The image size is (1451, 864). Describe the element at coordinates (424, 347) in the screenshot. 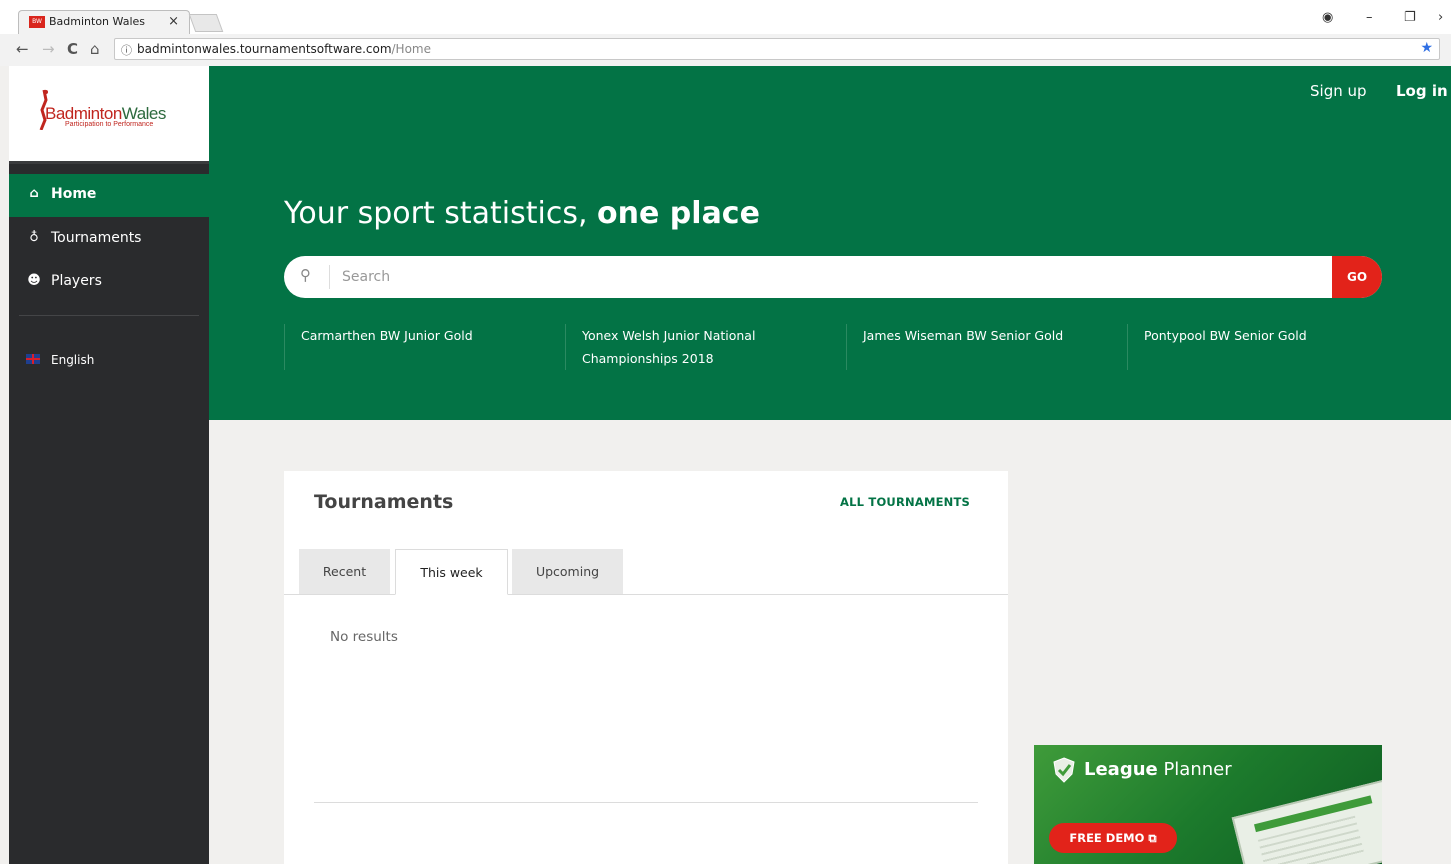

I see `quick-link-tournament: Carmarthen BW Junior Gold` at that location.